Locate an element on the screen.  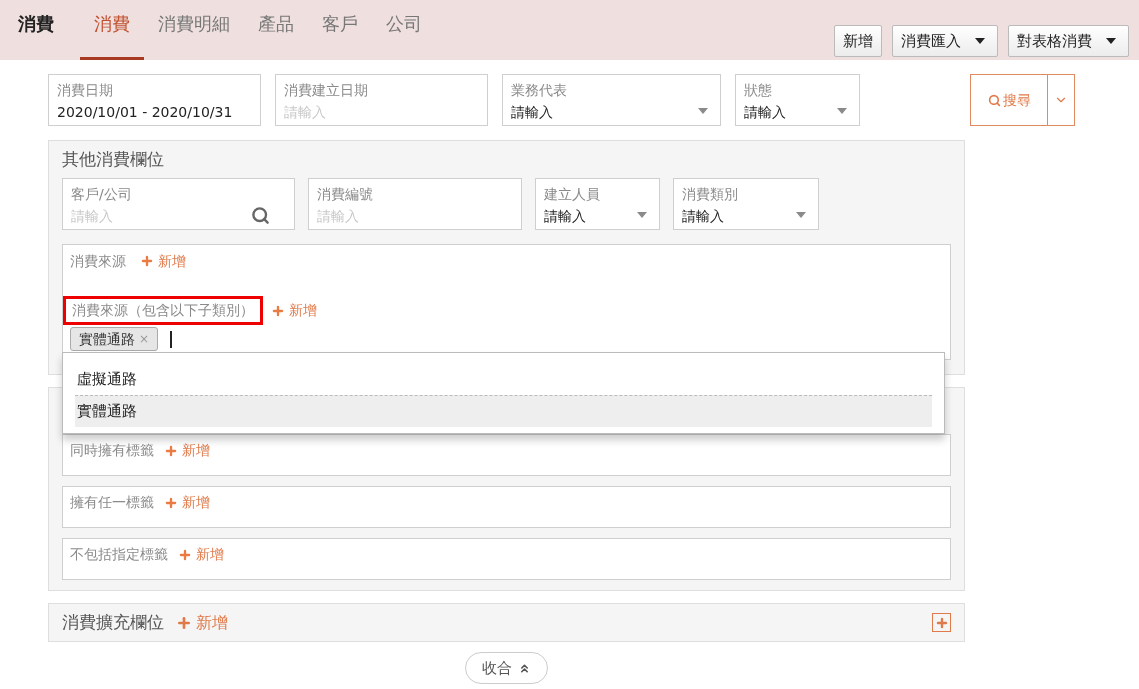
field-label: 狀態 is located at coordinates (758, 90).